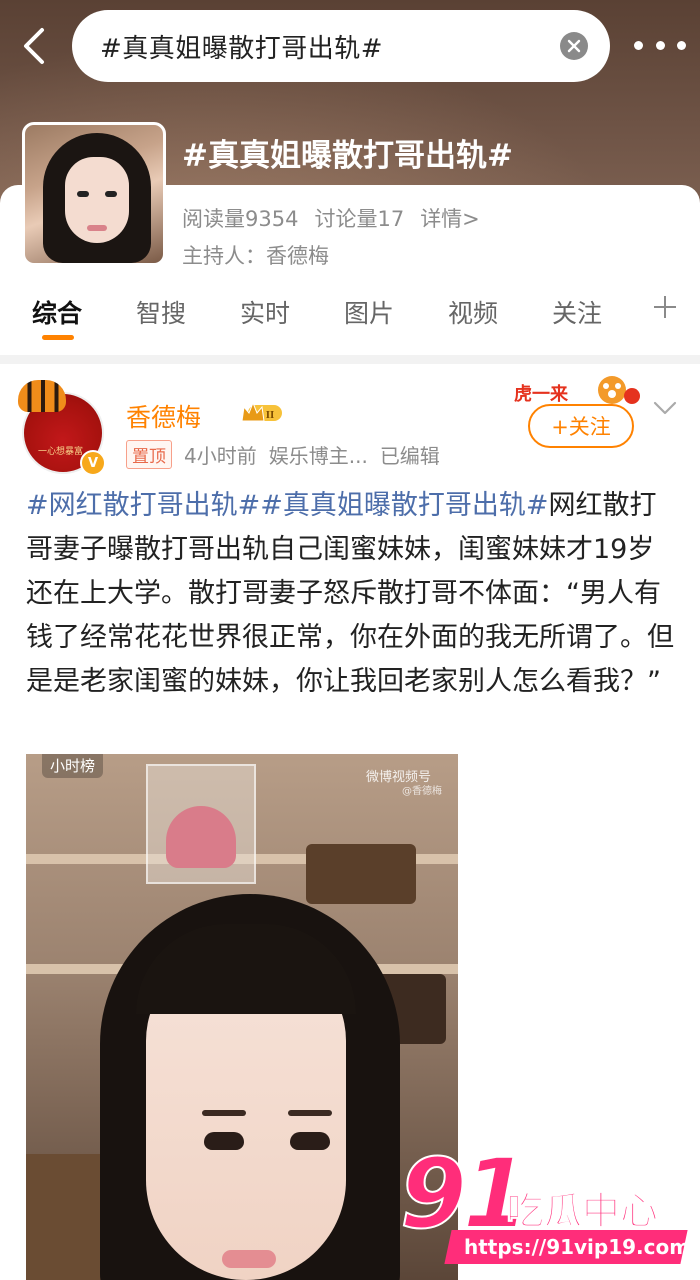  Describe the element at coordinates (58, 337) in the screenshot. I see `active-tab-indicator` at that location.